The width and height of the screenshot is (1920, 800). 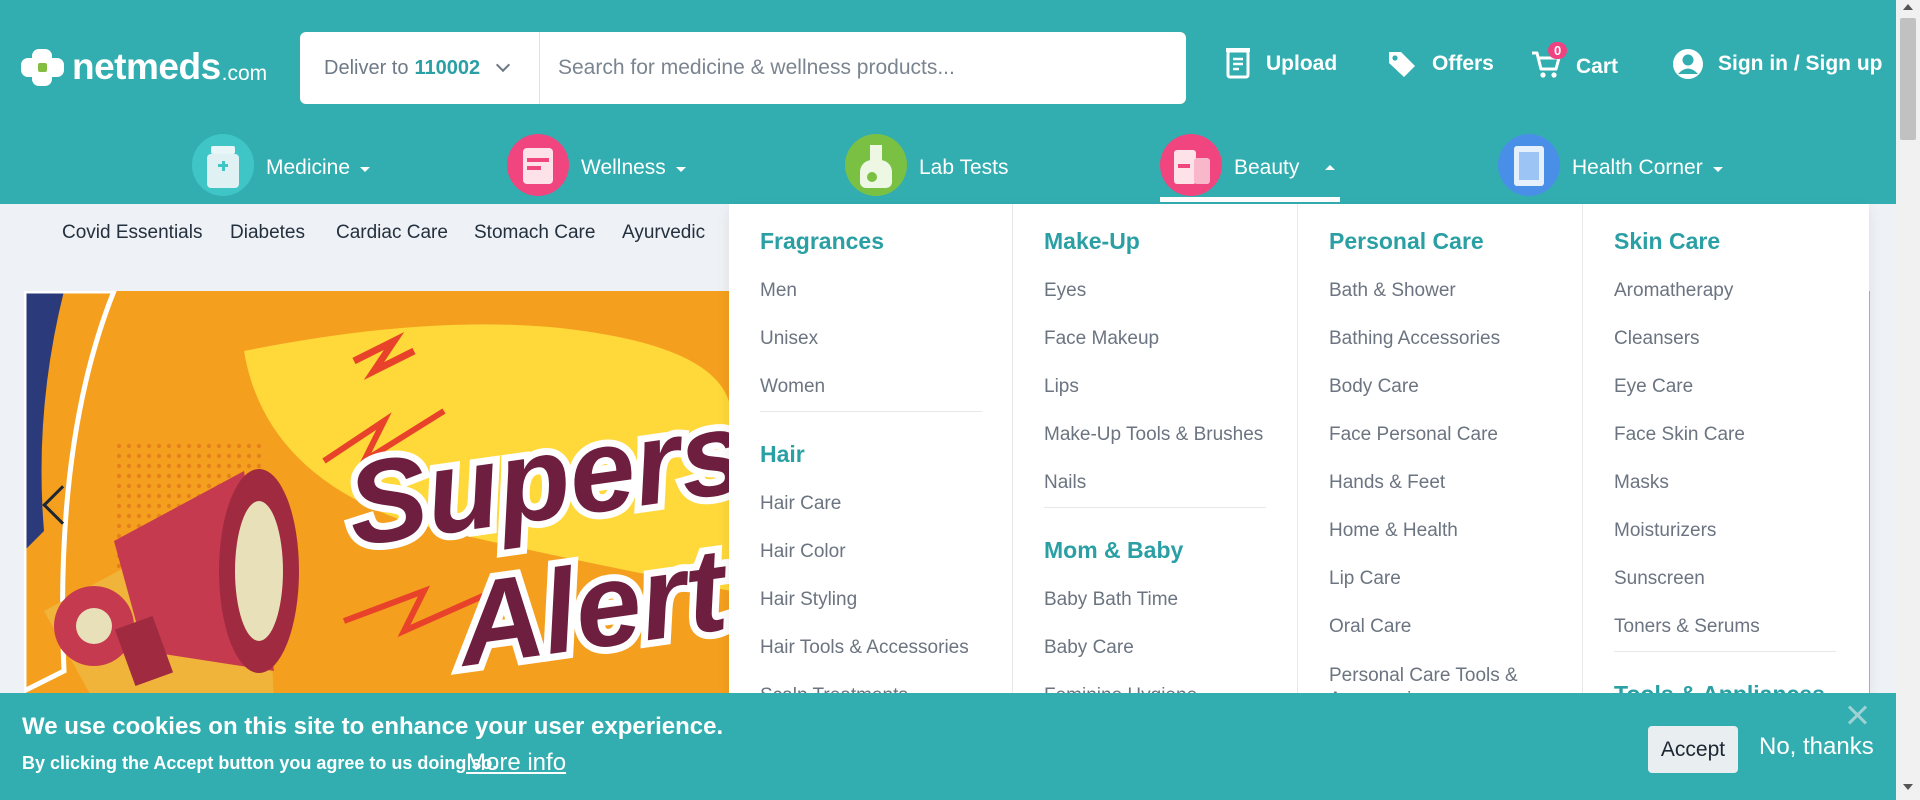 What do you see at coordinates (1101, 339) in the screenshot?
I see `menu-item: Face Makeup` at bounding box center [1101, 339].